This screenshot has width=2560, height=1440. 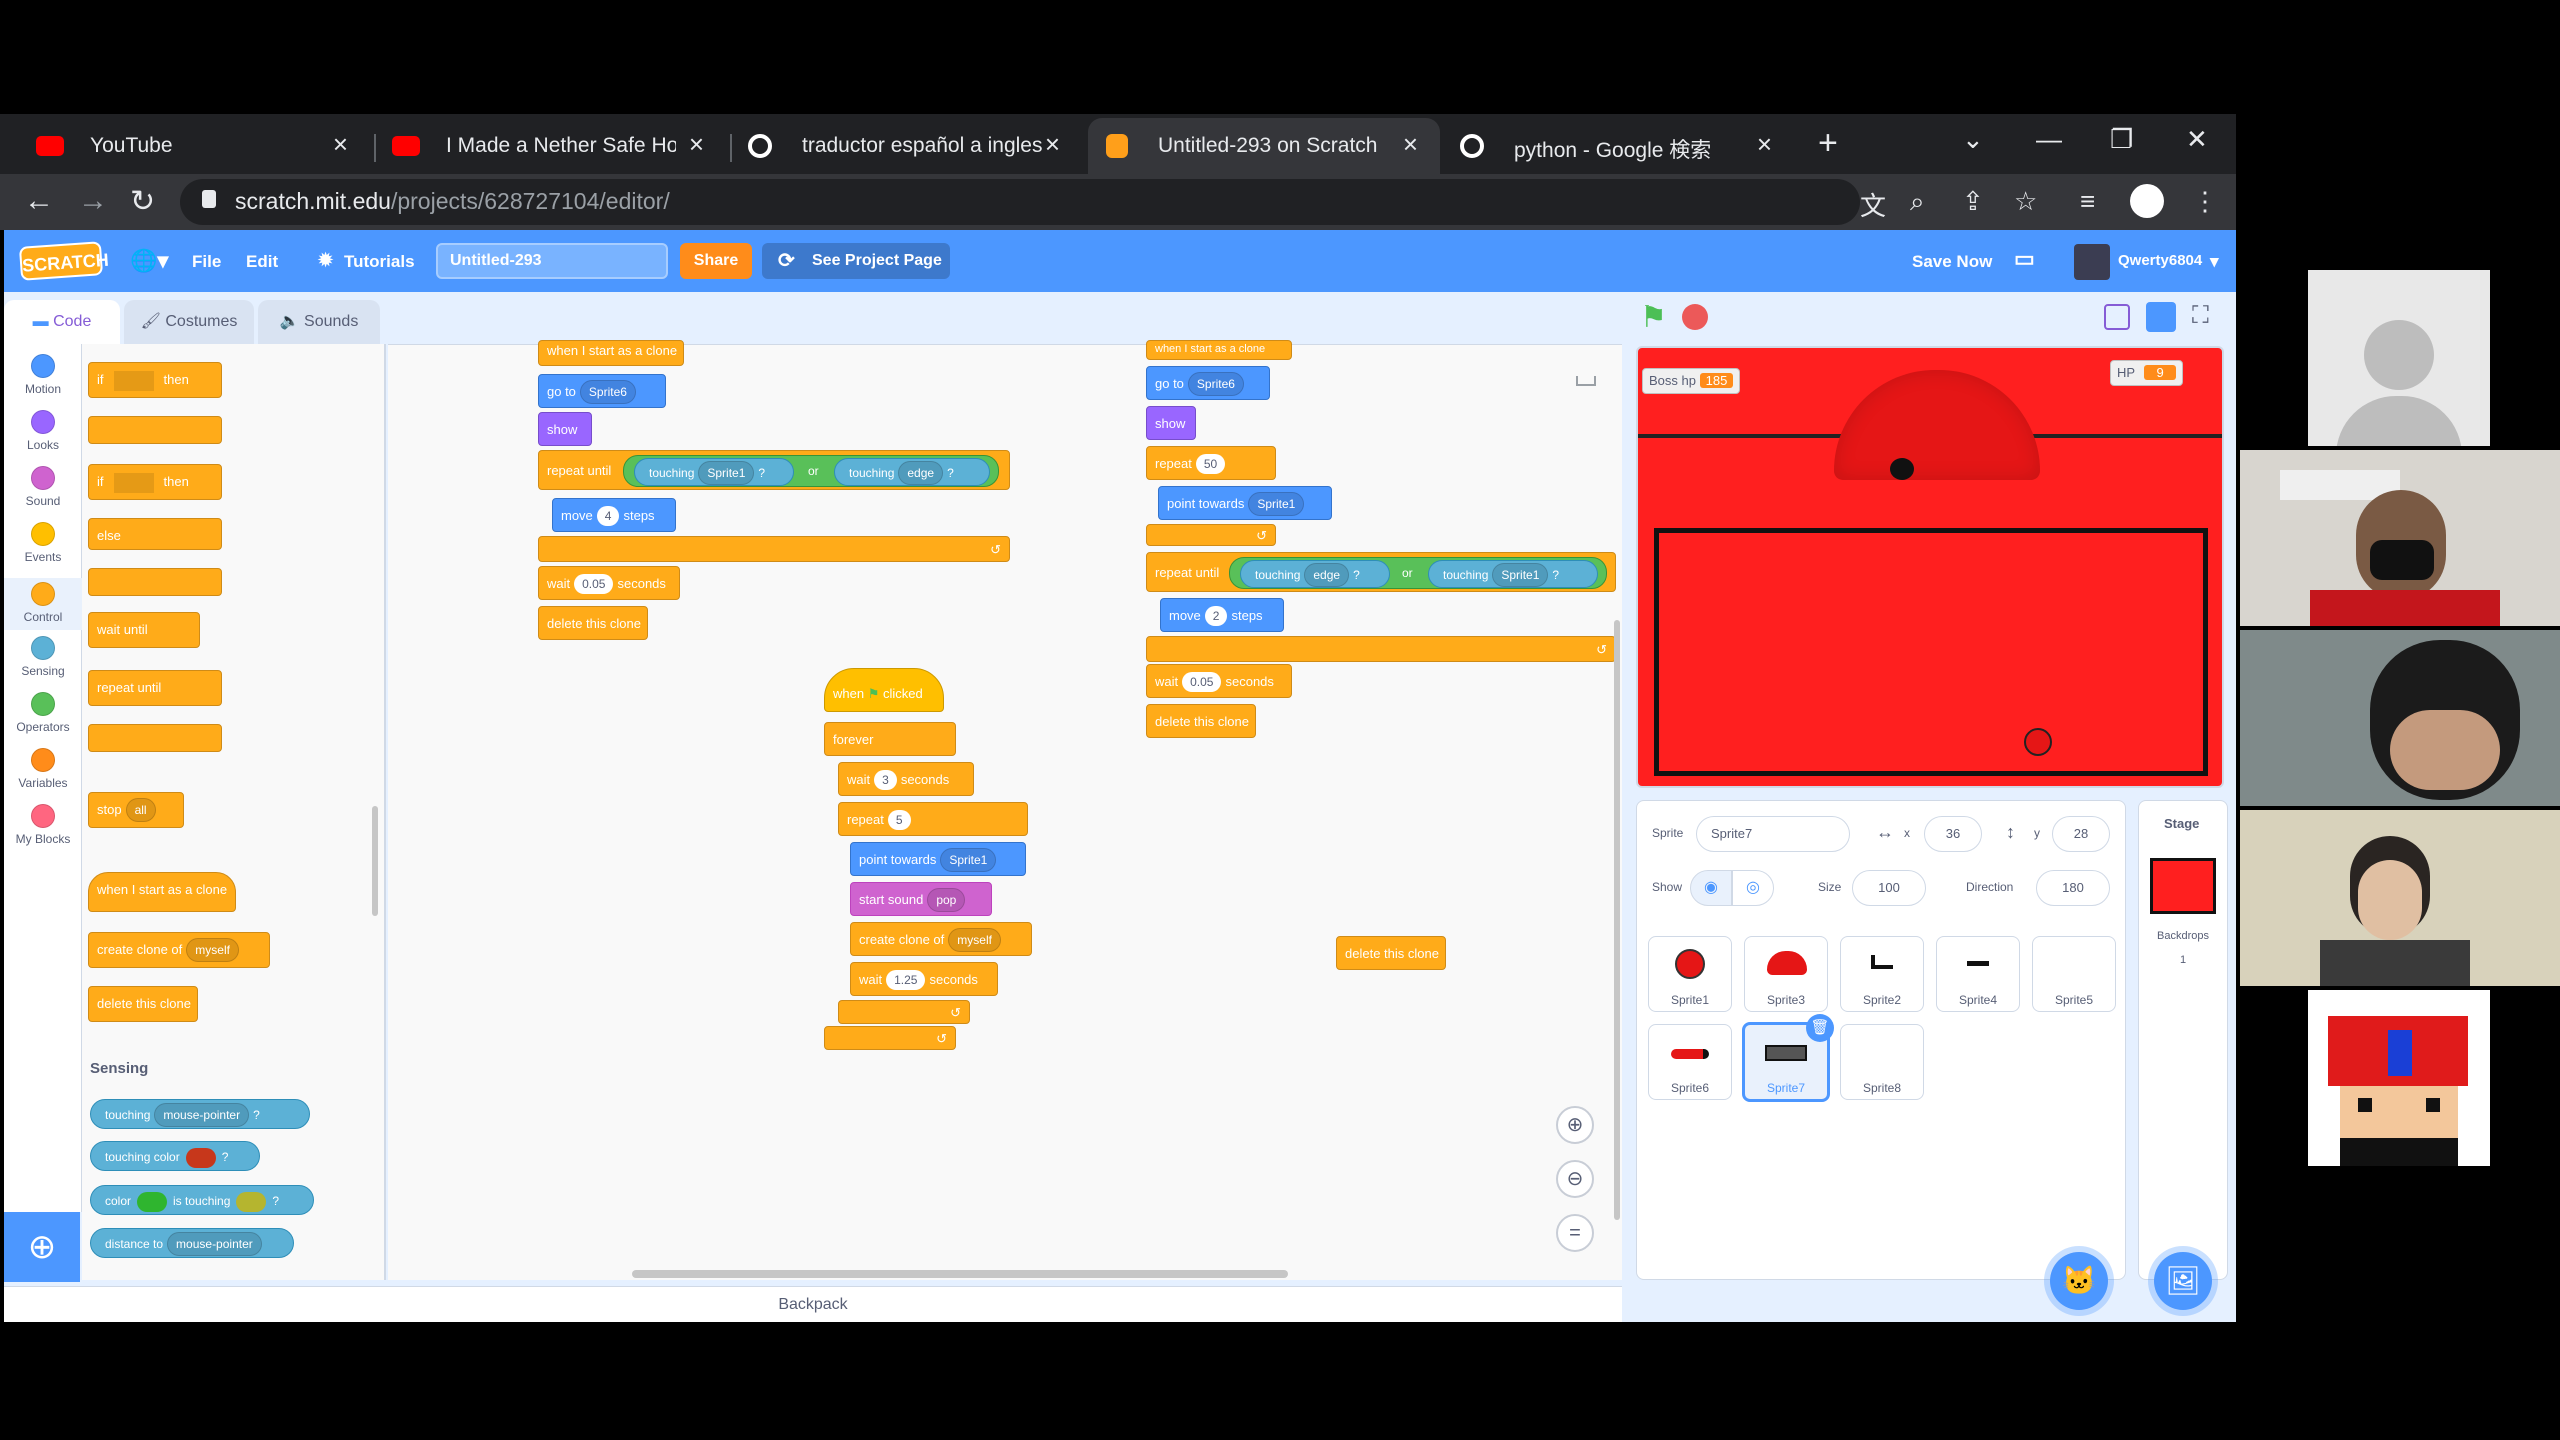 What do you see at coordinates (2183, 886) in the screenshot?
I see `stage-thumbnail` at bounding box center [2183, 886].